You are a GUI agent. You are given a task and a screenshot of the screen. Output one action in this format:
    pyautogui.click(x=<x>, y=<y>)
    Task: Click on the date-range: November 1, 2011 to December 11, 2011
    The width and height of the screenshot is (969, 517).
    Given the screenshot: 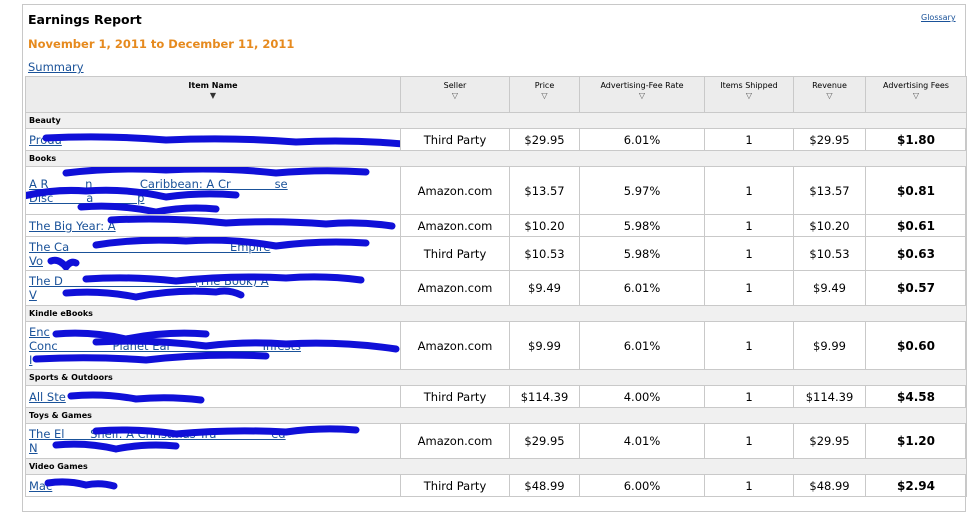 What is the action you would take?
    pyautogui.click(x=161, y=44)
    